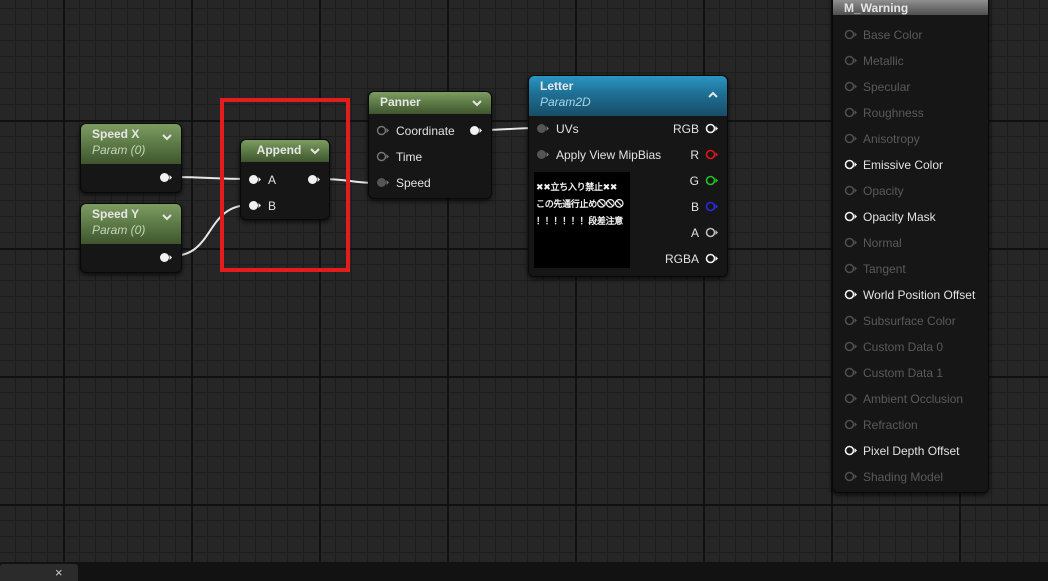  I want to click on input-pin-uvs-icon, so click(542, 128).